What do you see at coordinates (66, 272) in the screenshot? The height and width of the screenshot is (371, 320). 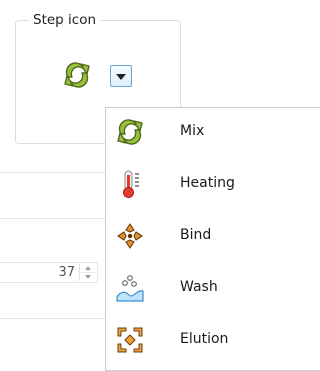 I see `stepper-value: 37` at bounding box center [66, 272].